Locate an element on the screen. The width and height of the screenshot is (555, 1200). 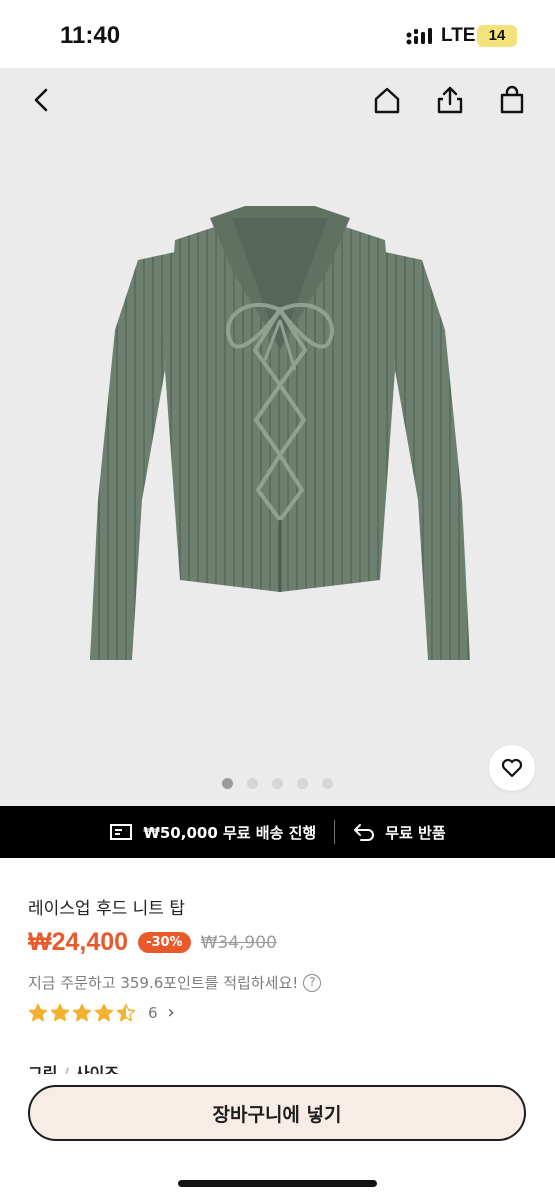
star-rating is located at coordinates (82, 1013).